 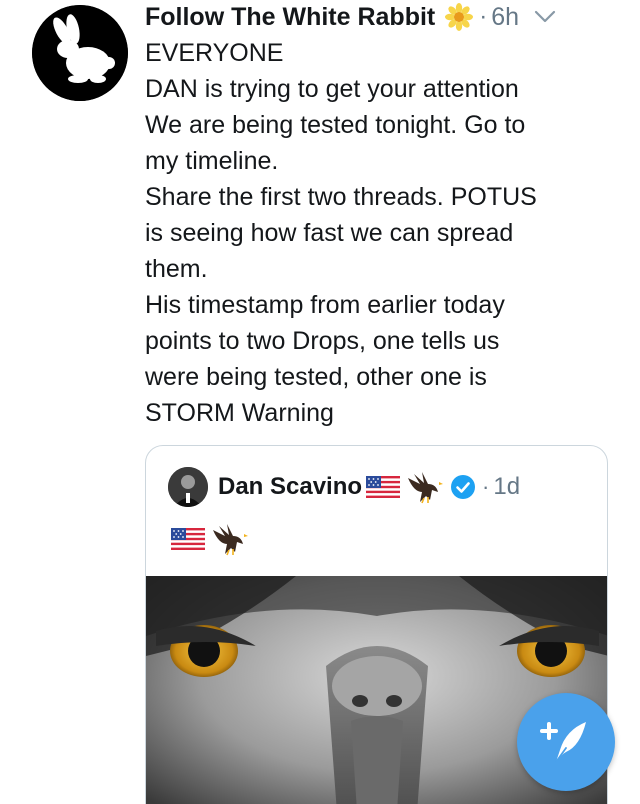 I want to click on tweet-header: Follow The White Rabbit · 6h, so click(x=385, y=17).